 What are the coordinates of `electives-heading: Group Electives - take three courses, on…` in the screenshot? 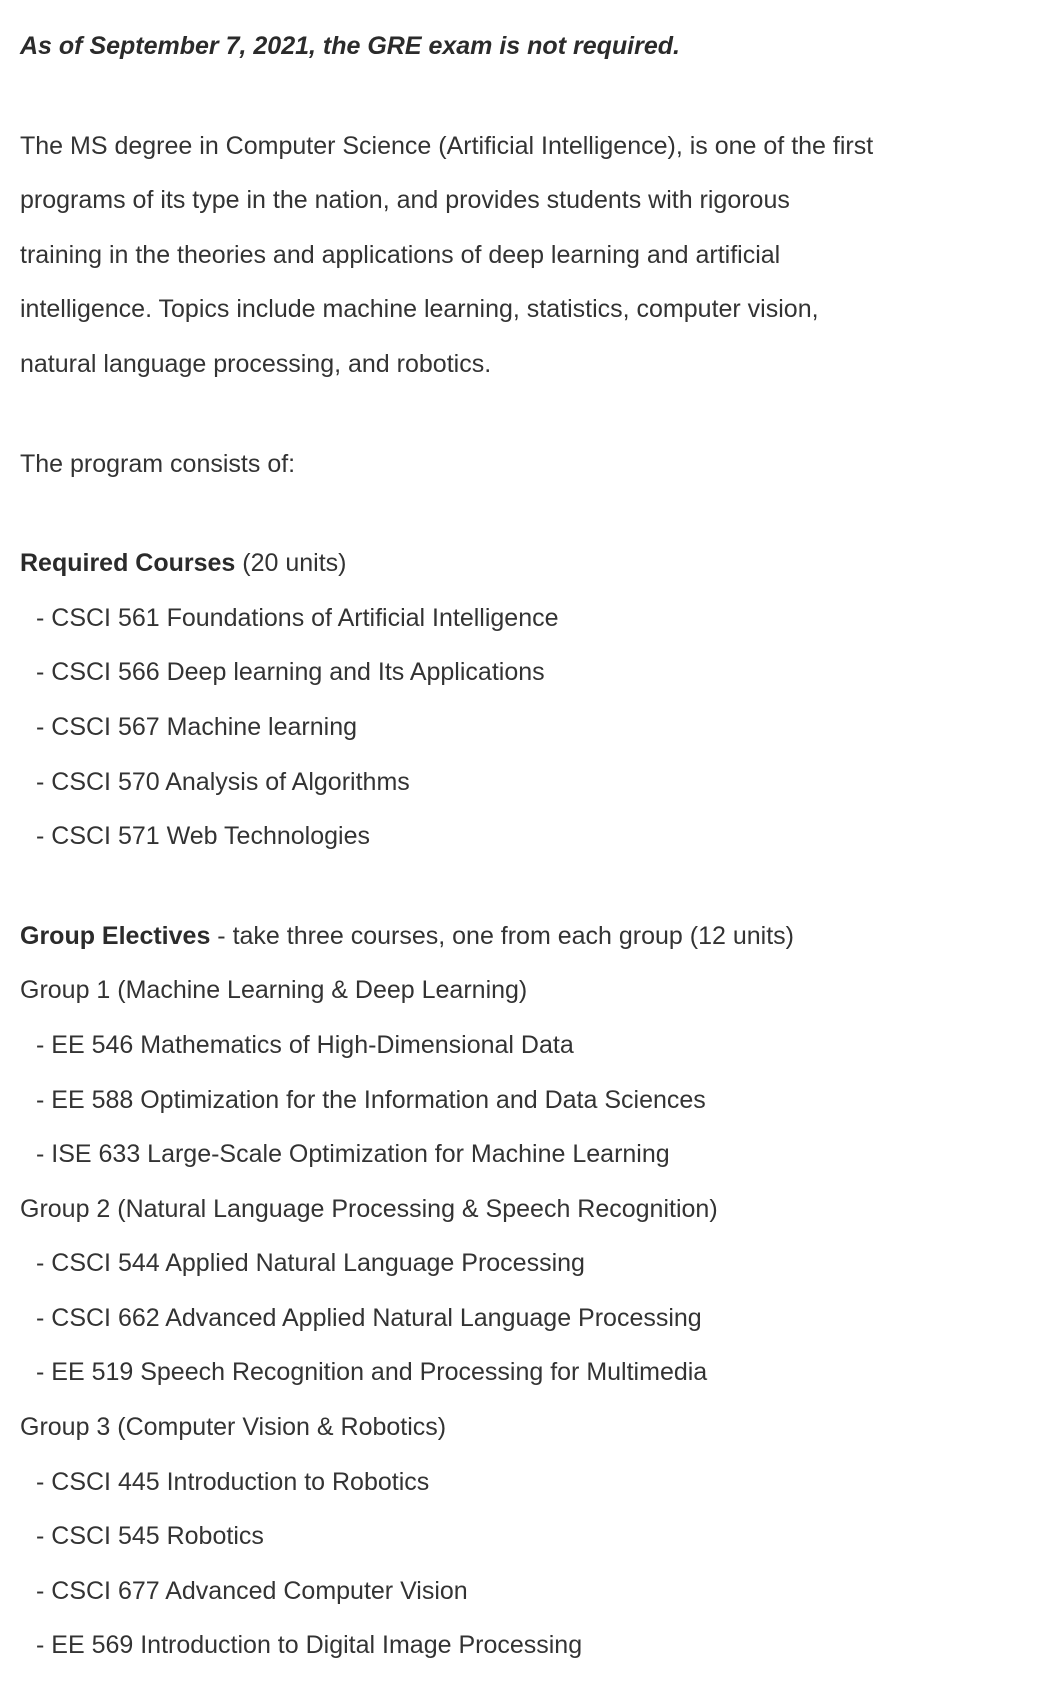 It's located at (530, 936).